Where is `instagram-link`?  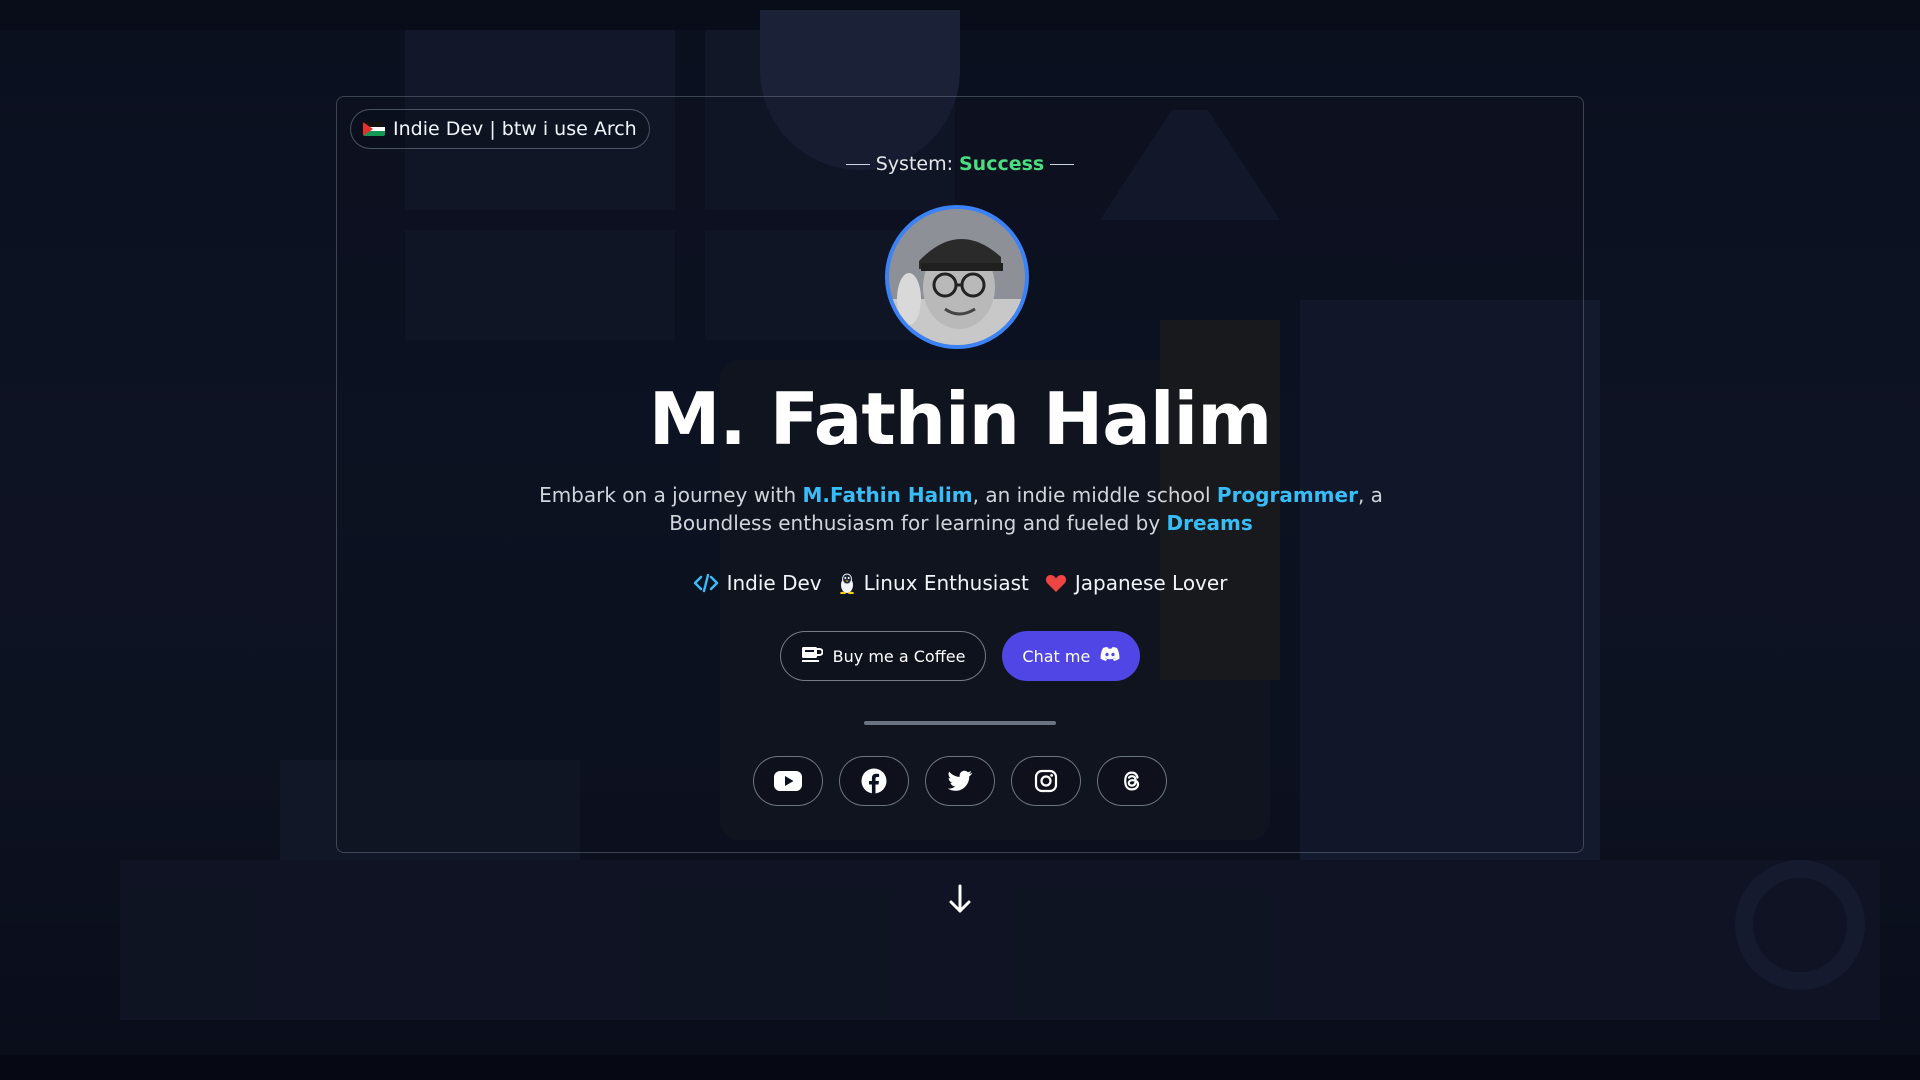 instagram-link is located at coordinates (1046, 781).